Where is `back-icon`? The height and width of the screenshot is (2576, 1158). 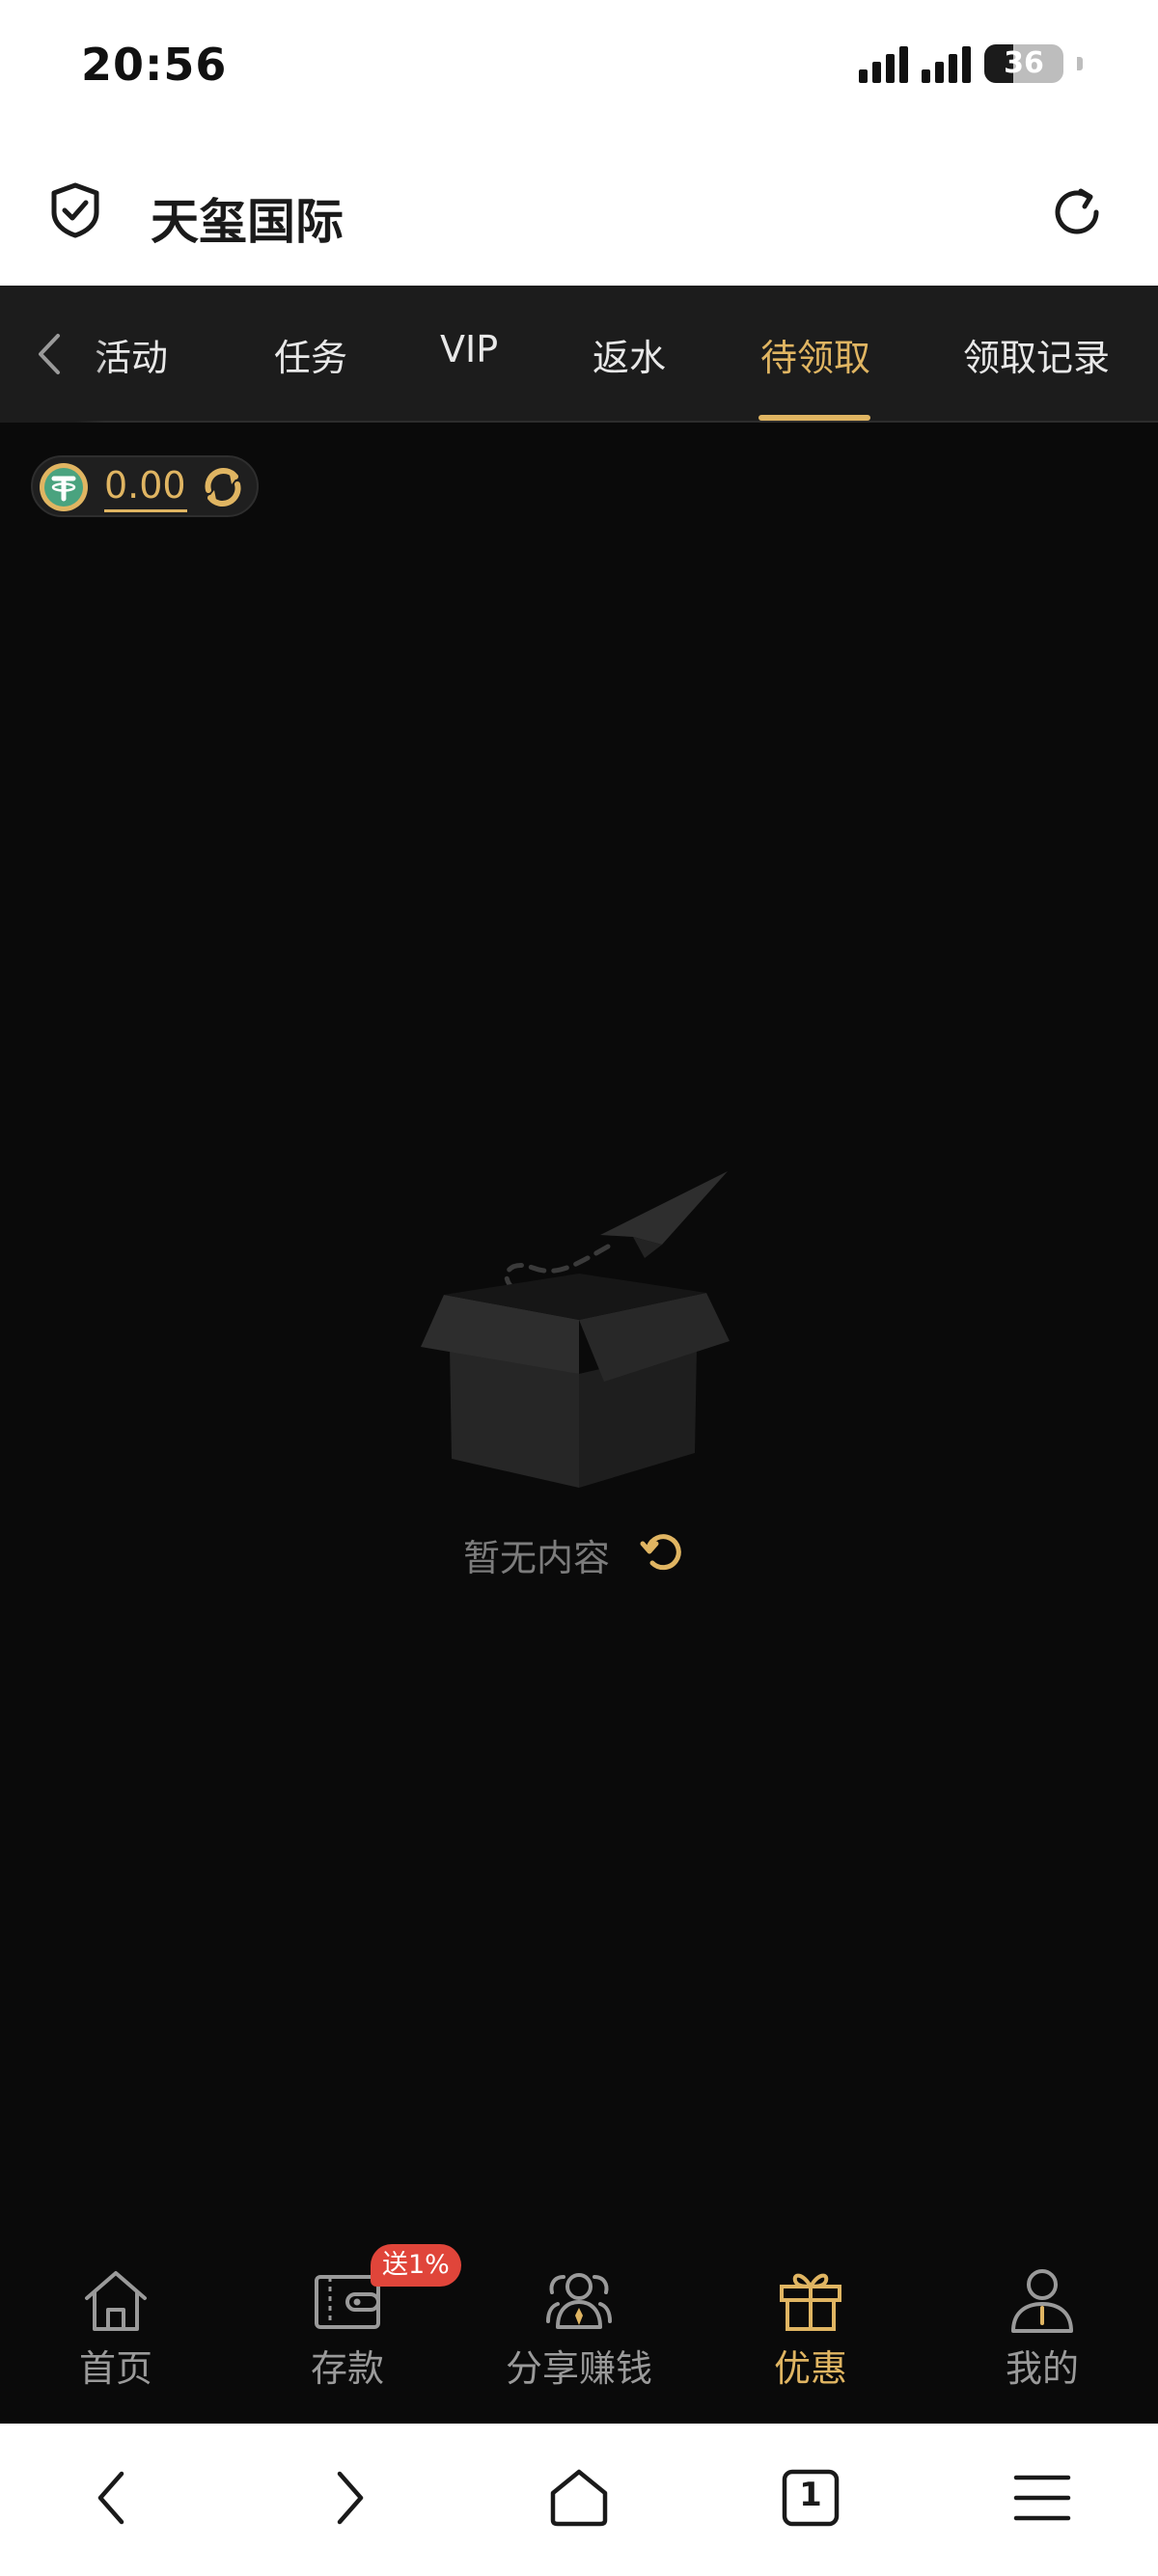
back-icon is located at coordinates (115, 2498).